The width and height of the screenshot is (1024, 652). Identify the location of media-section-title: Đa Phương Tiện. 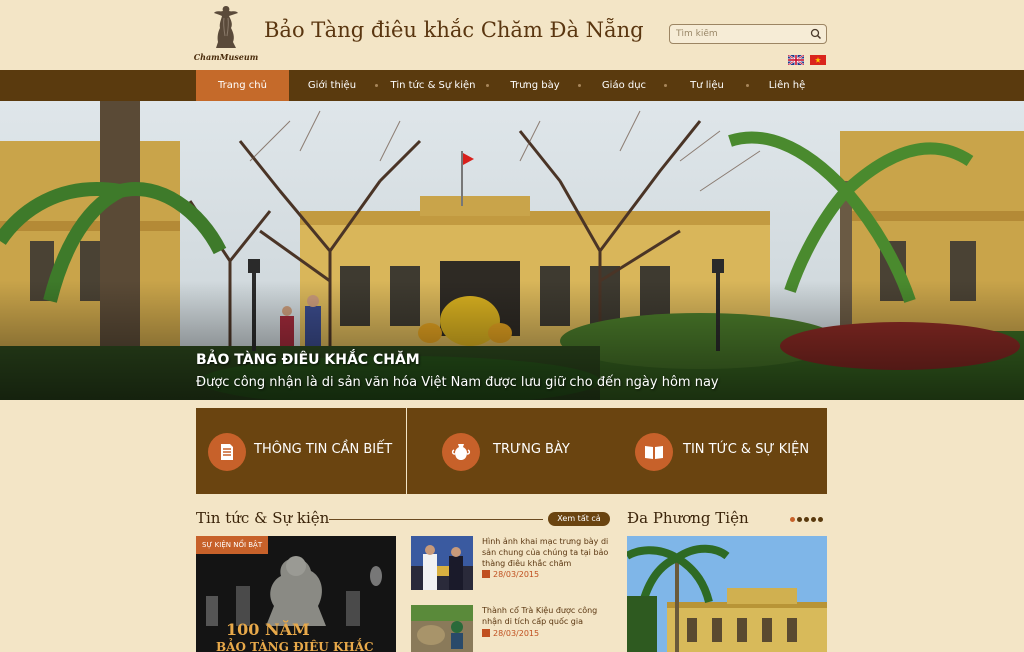
(688, 518).